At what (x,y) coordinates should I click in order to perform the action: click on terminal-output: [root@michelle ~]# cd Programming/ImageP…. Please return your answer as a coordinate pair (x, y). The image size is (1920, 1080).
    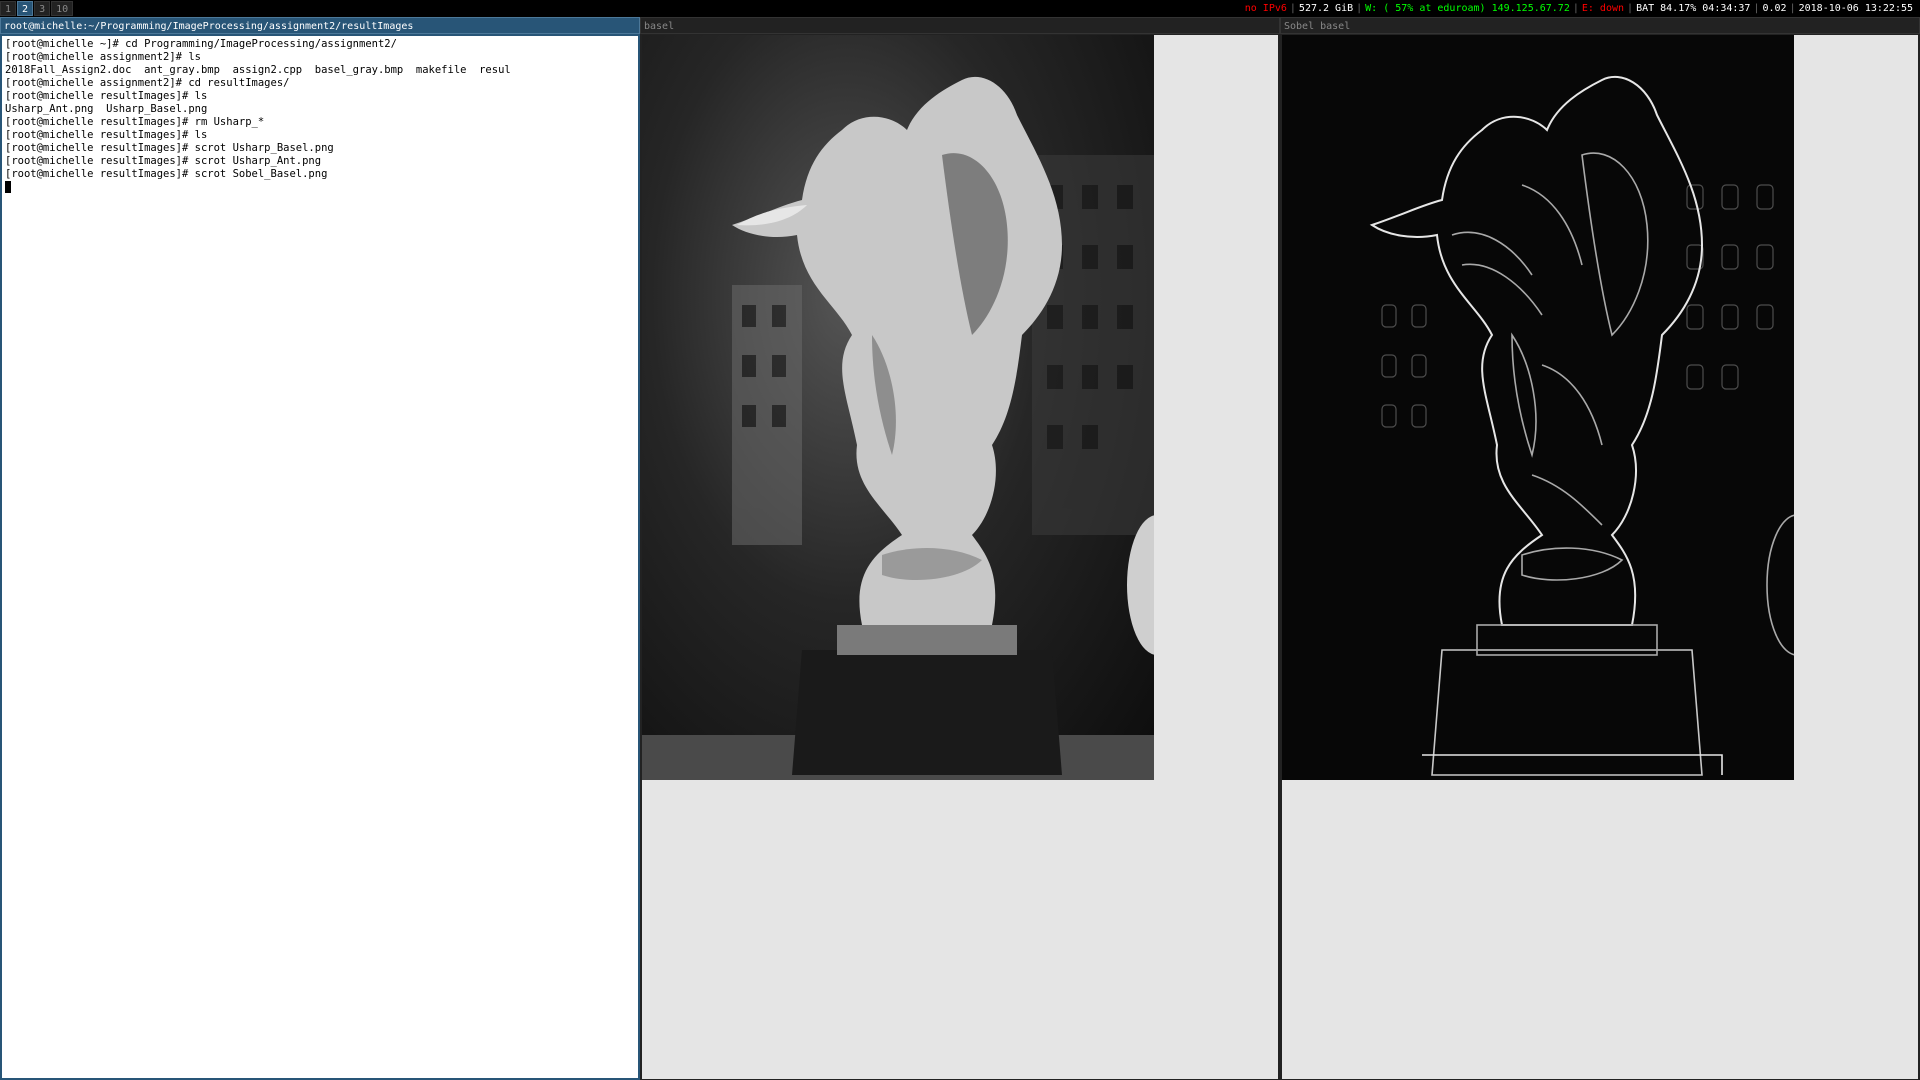
    Looking at the image, I should click on (320, 109).